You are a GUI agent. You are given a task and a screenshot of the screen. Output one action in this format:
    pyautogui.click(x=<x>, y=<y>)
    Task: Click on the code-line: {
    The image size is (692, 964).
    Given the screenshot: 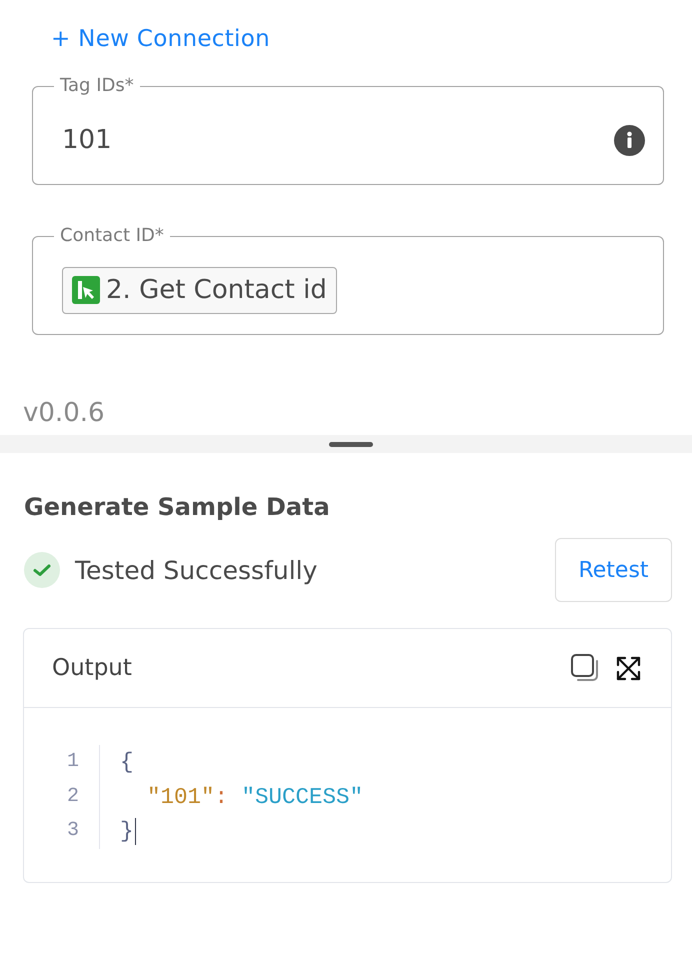 What is the action you would take?
    pyautogui.click(x=127, y=762)
    